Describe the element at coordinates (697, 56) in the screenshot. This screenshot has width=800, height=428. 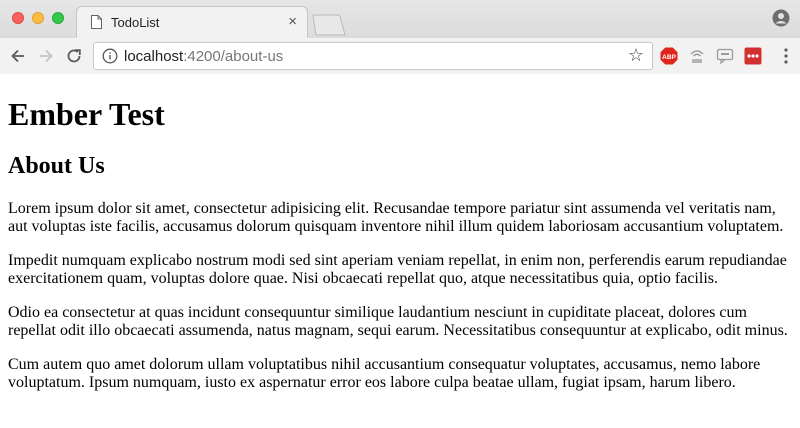
I see `cast-extension-icon` at that location.